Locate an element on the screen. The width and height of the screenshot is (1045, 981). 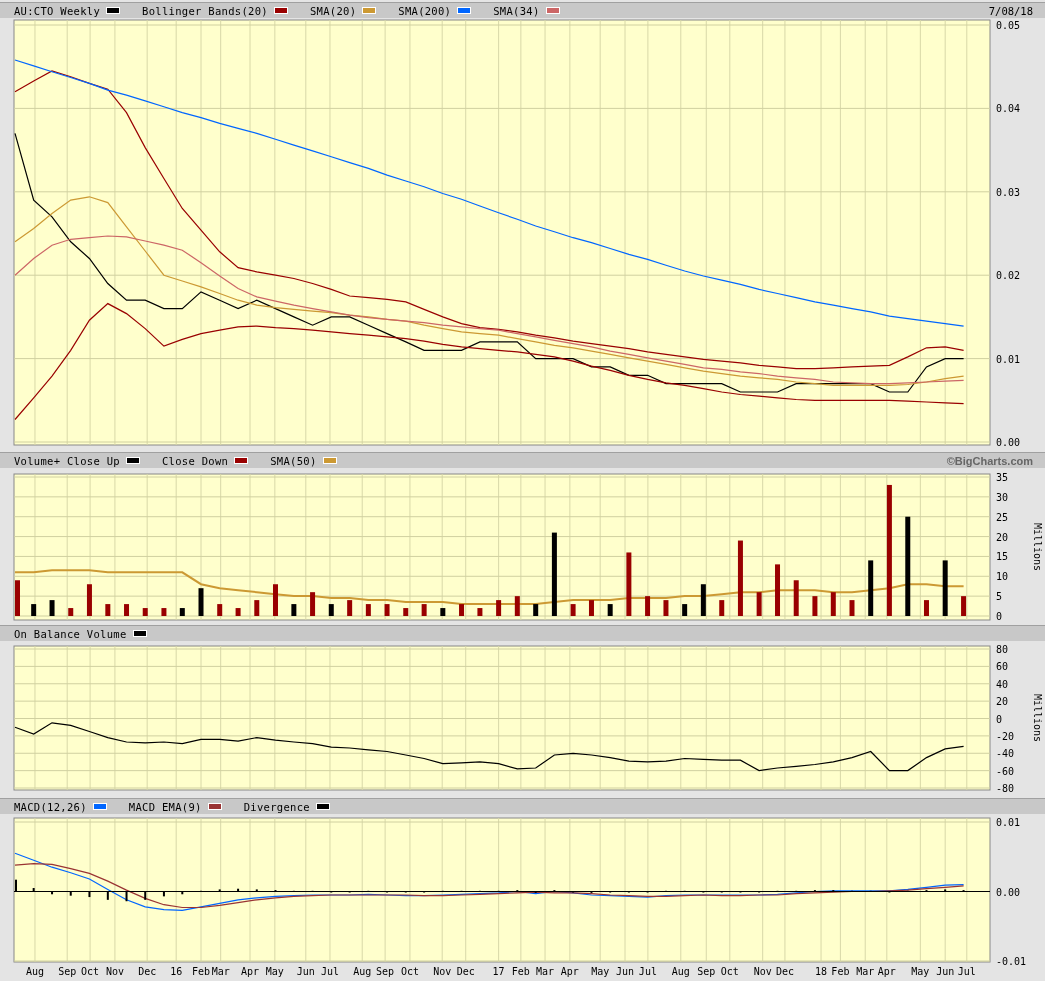
axis-label: 0.01 is located at coordinates (1008, 822).